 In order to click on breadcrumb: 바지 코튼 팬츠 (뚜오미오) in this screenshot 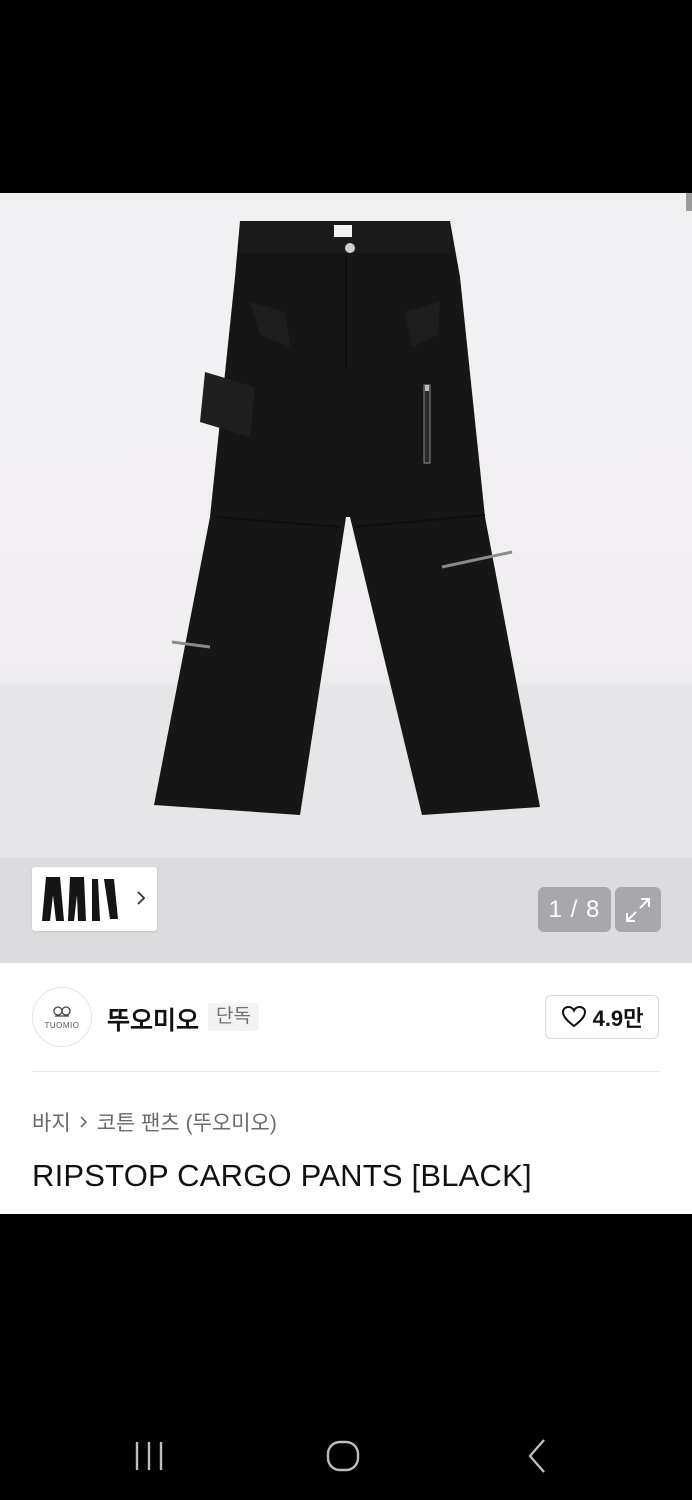, I will do `click(154, 1122)`.